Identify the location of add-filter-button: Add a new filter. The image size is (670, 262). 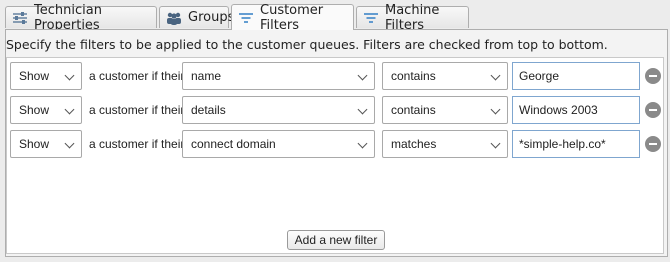
(336, 240).